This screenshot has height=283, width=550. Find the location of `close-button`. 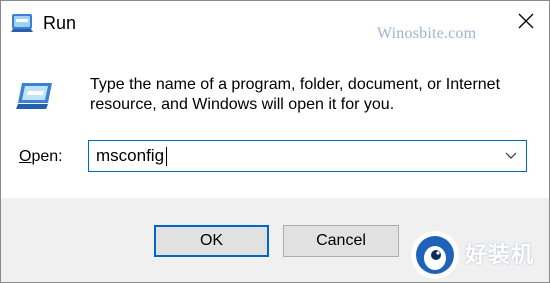

close-button is located at coordinates (526, 21).